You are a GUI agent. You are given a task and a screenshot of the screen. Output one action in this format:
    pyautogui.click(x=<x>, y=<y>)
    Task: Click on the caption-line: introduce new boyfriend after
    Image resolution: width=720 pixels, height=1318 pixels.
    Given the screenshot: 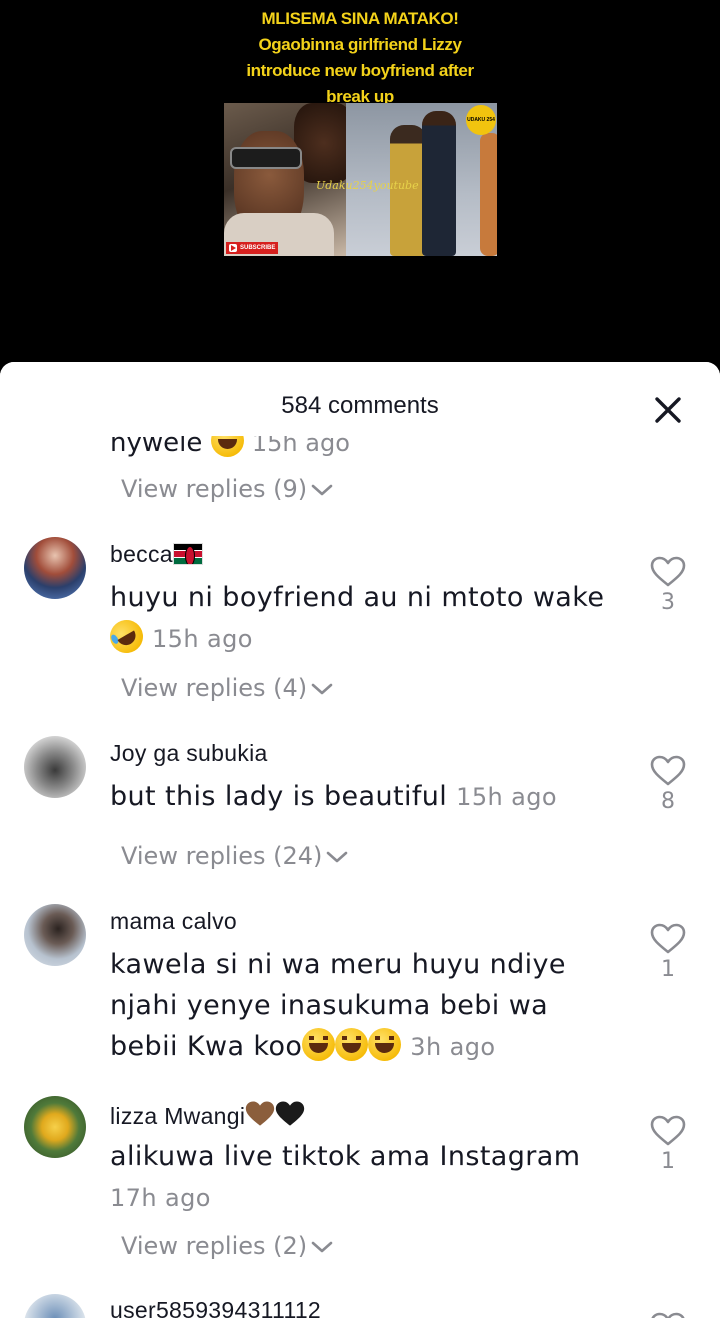 What is the action you would take?
    pyautogui.click(x=360, y=70)
    